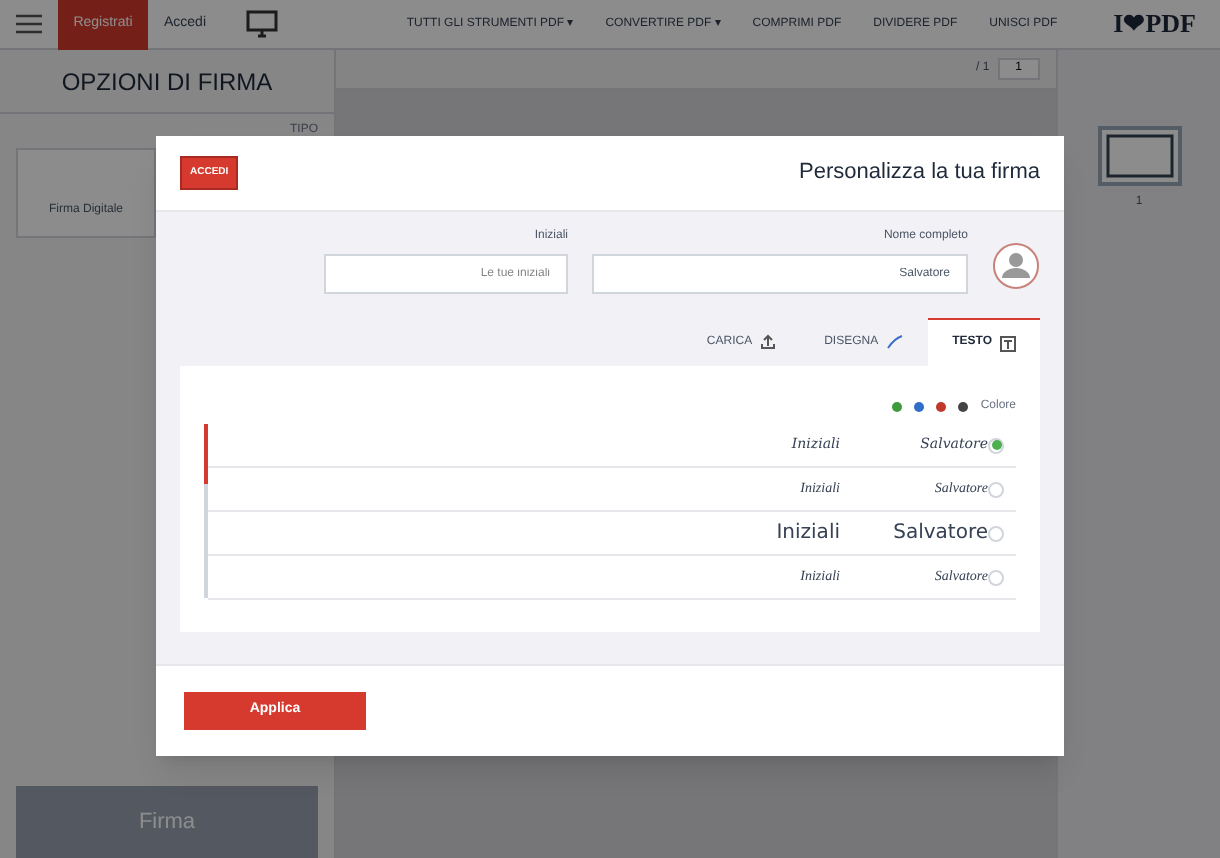  I want to click on page-thumbnail, so click(1139, 156).